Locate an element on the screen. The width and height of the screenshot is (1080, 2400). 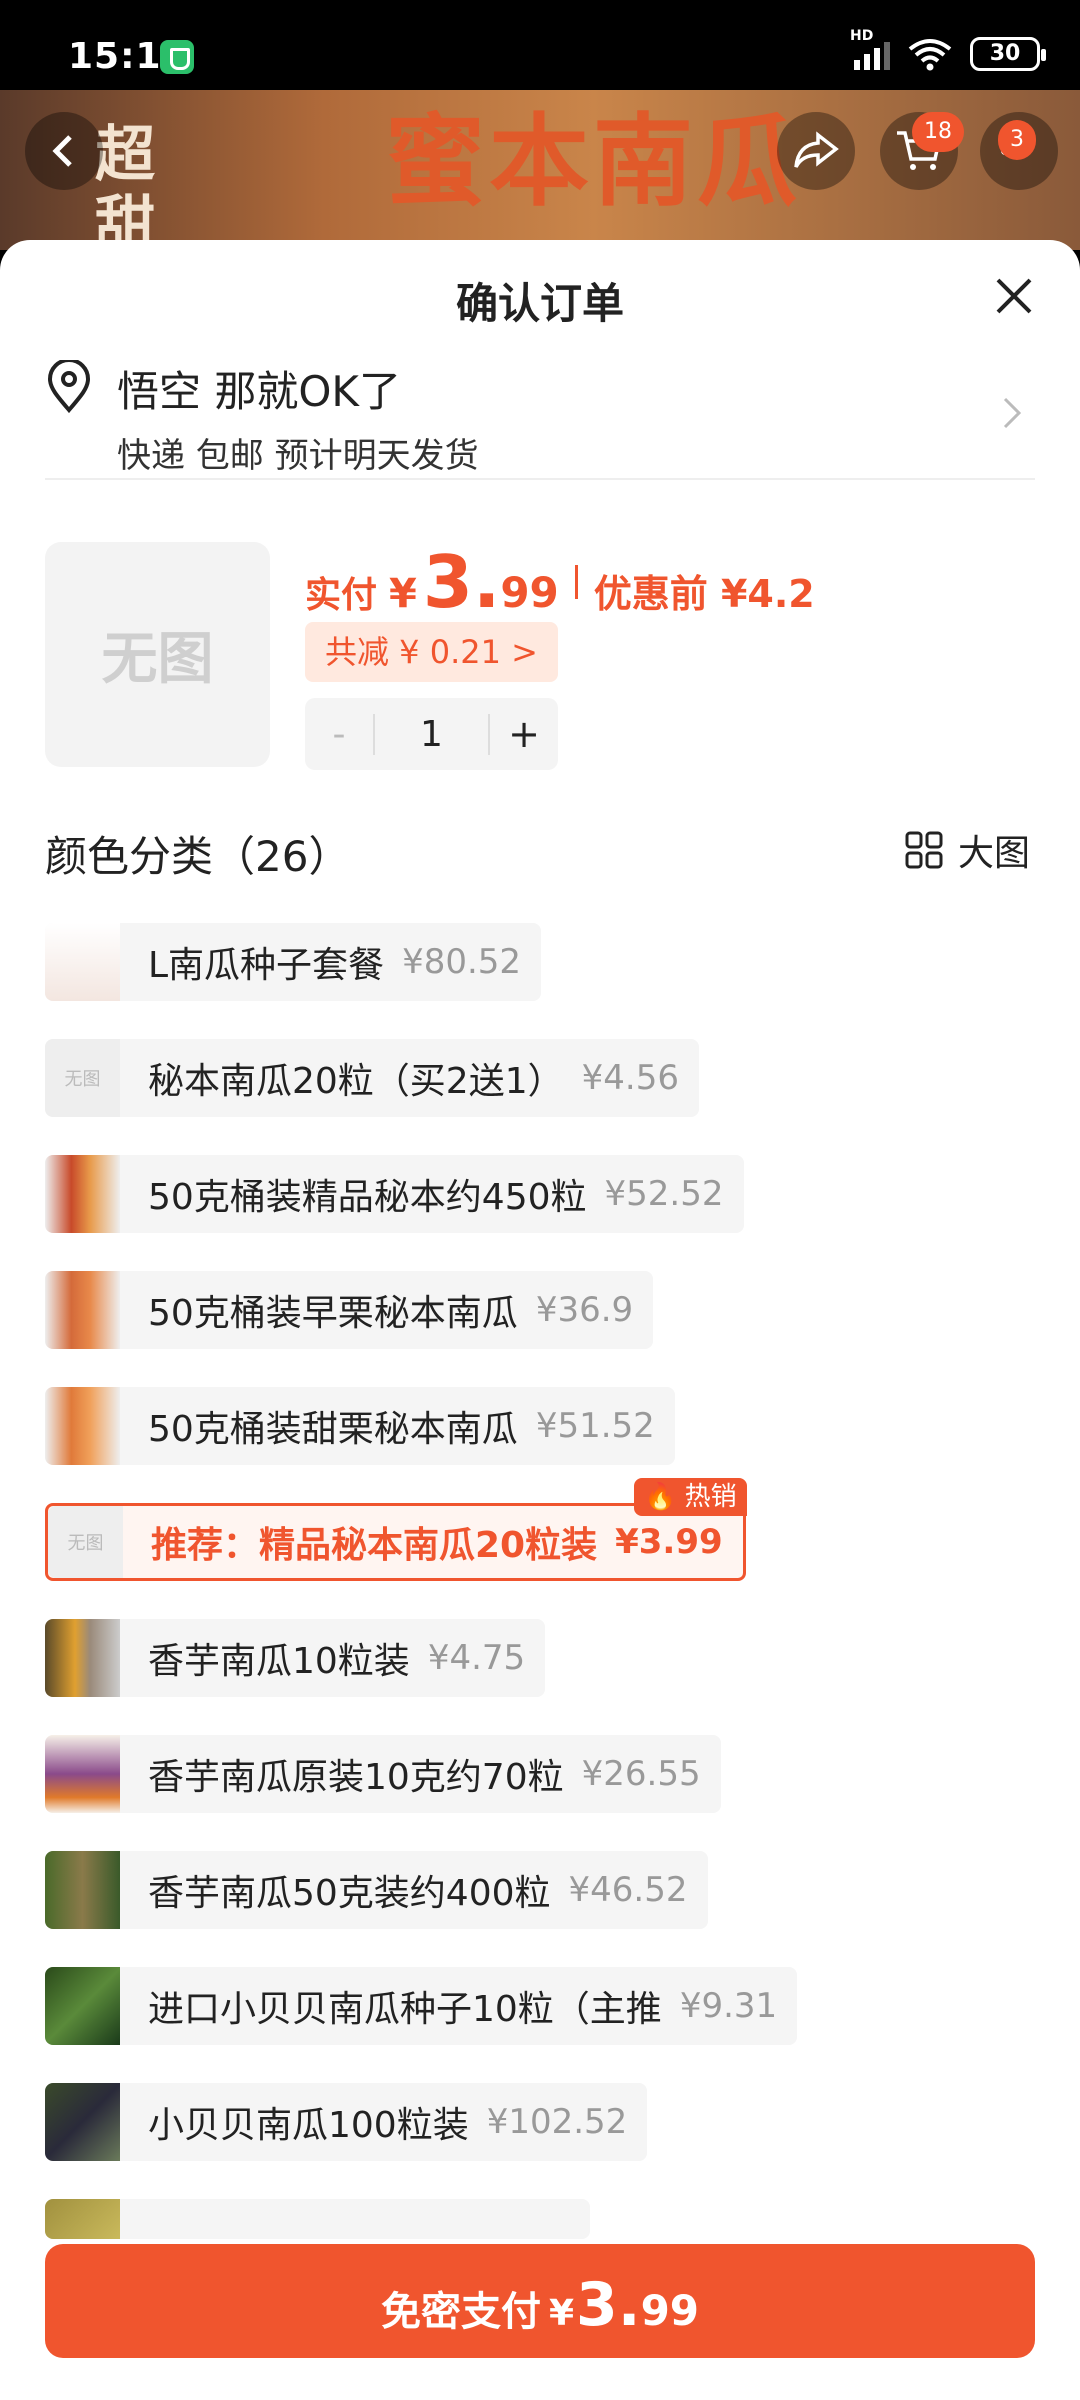
price-divider is located at coordinates (576, 582).